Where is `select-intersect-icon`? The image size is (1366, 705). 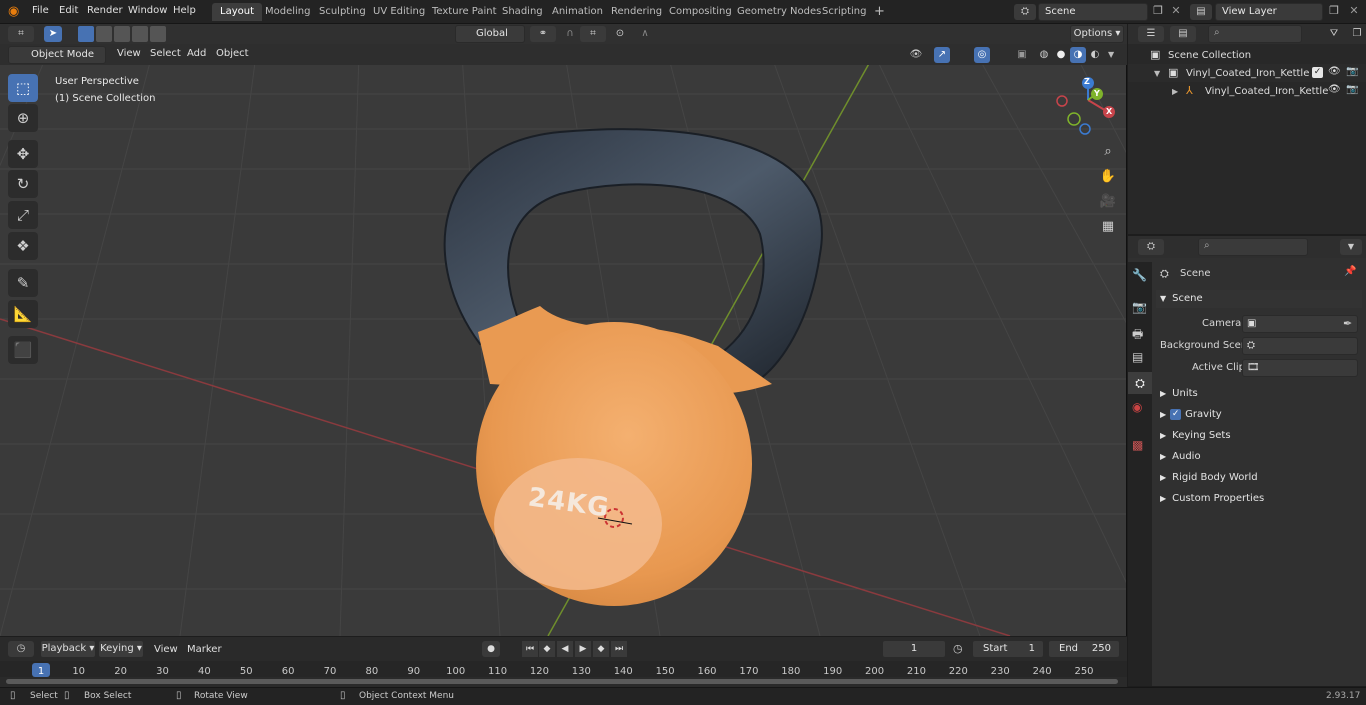 select-intersect-icon is located at coordinates (158, 34).